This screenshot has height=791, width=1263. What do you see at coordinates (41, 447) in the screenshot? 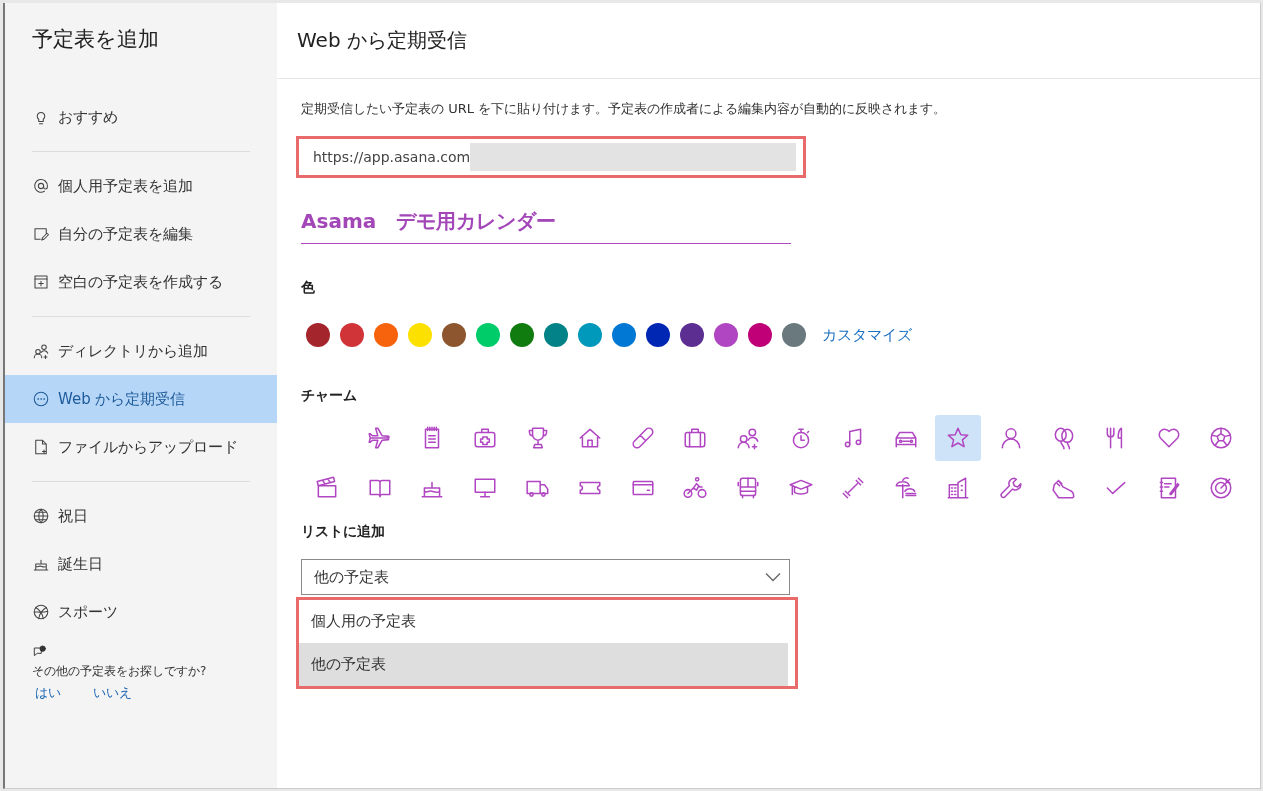
I see `file-upload-icon` at bounding box center [41, 447].